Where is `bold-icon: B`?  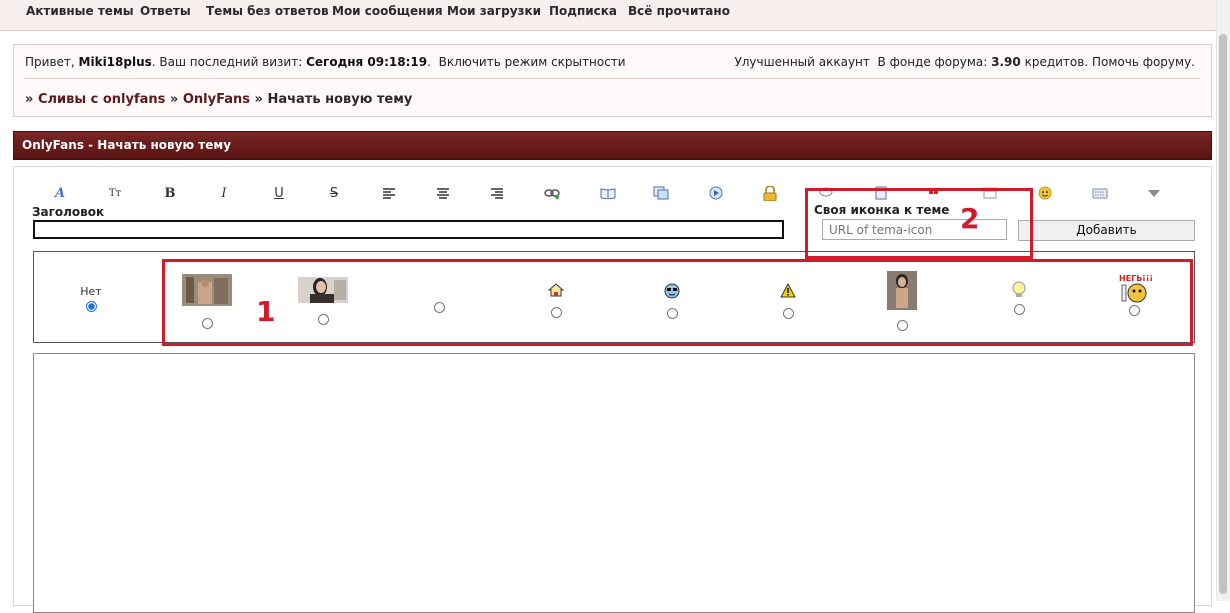
bold-icon: B is located at coordinates (170, 193).